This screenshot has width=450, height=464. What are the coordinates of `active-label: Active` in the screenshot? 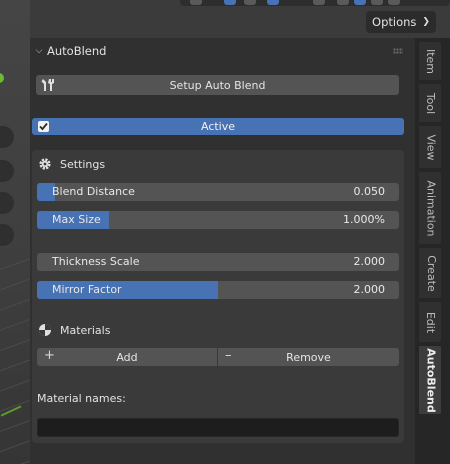 It's located at (218, 126).